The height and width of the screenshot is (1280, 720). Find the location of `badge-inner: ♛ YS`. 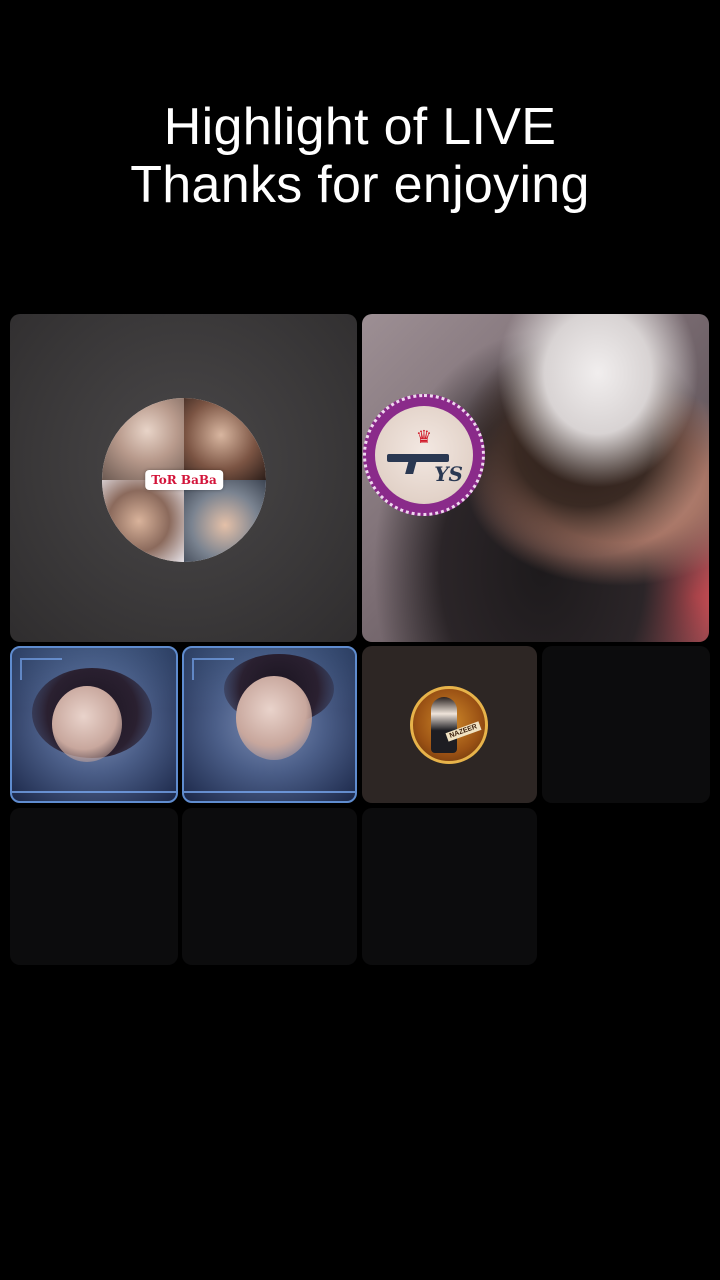

badge-inner: ♛ YS is located at coordinates (424, 455).